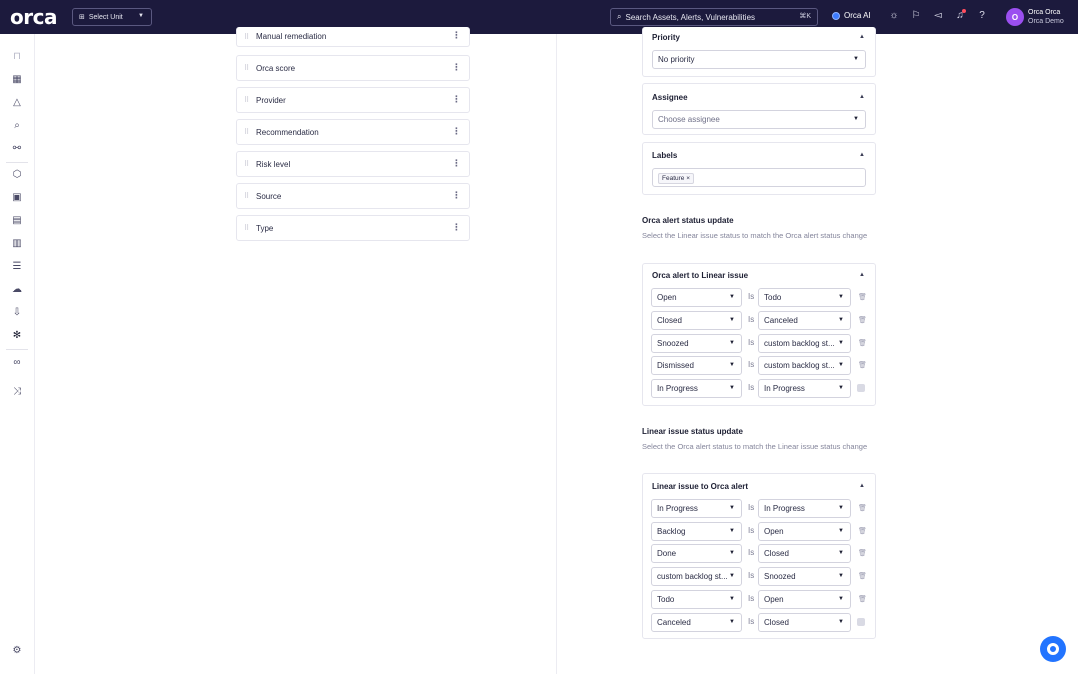  I want to click on alert-from-select: In Progress ▼, so click(696, 388).